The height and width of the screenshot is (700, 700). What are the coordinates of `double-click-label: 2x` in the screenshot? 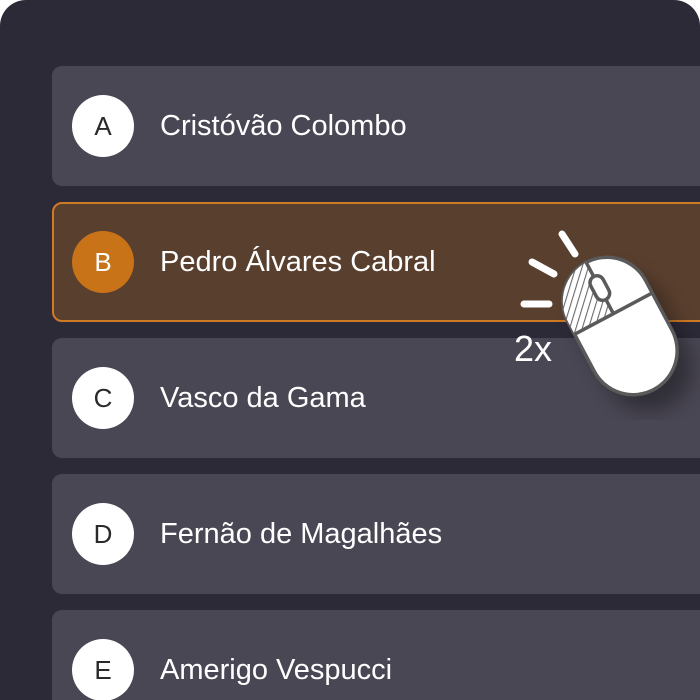 It's located at (533, 348).